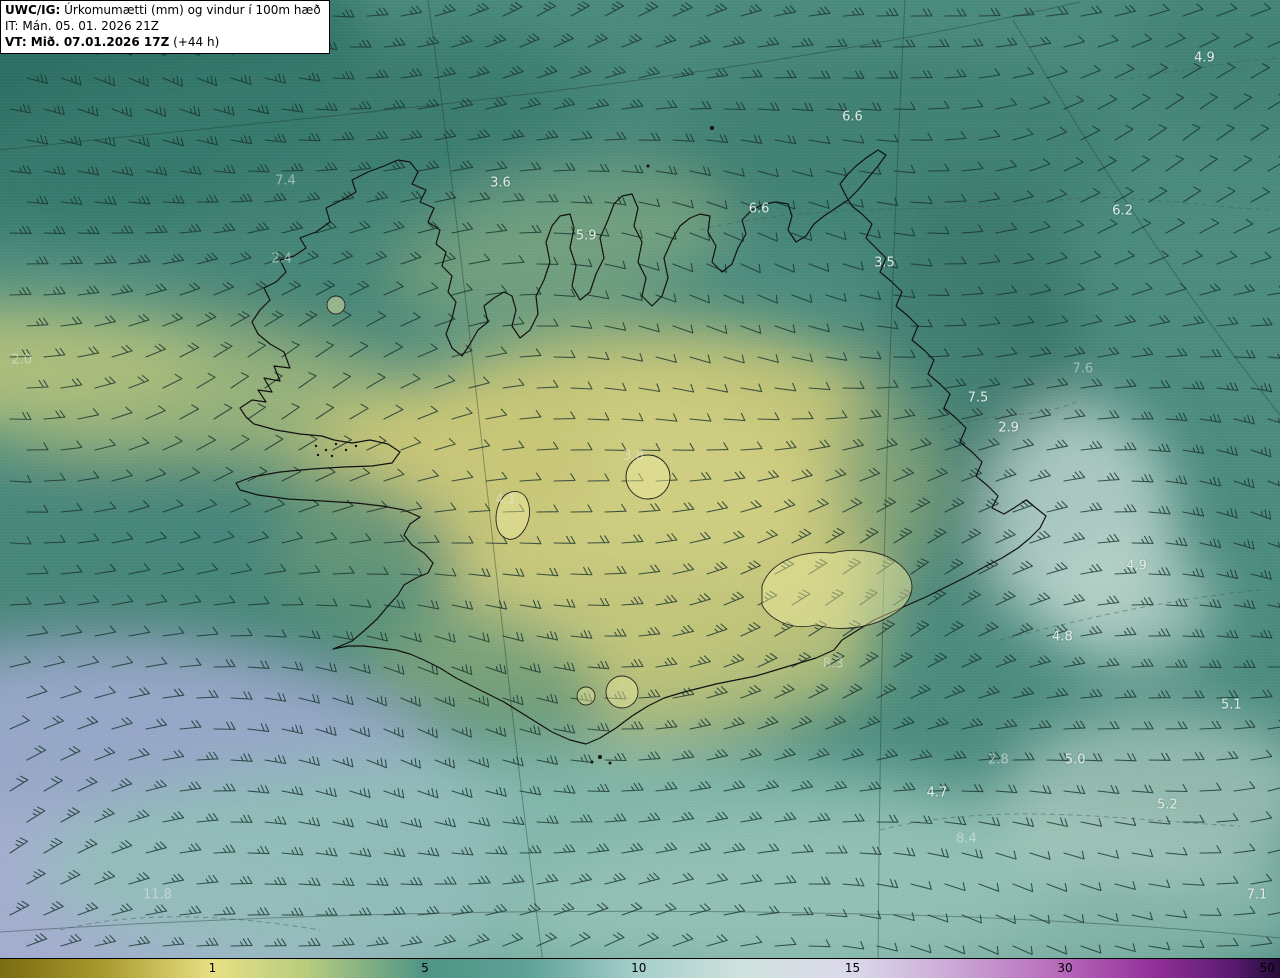  I want to click on colorbar-tick-label: 1, so click(212, 968).